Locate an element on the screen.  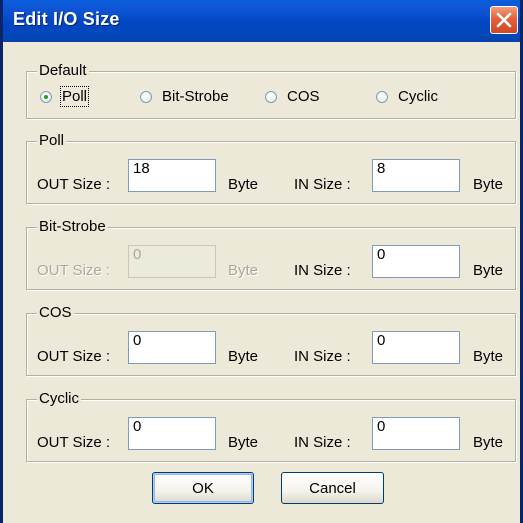
radio-cos-indicator is located at coordinates (271, 96).